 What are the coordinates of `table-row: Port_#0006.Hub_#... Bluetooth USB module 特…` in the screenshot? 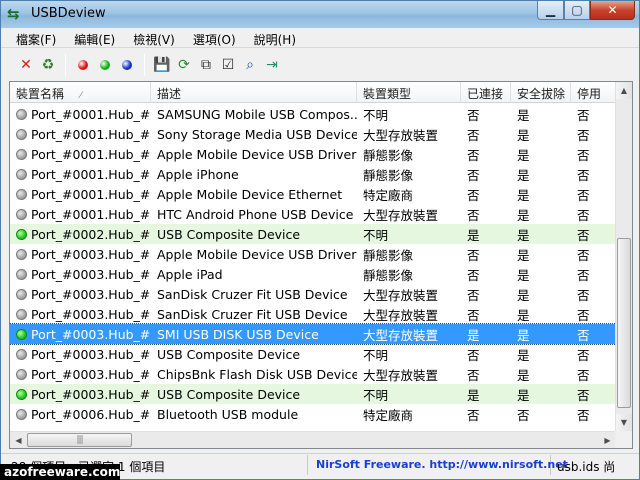 It's located at (313, 414).